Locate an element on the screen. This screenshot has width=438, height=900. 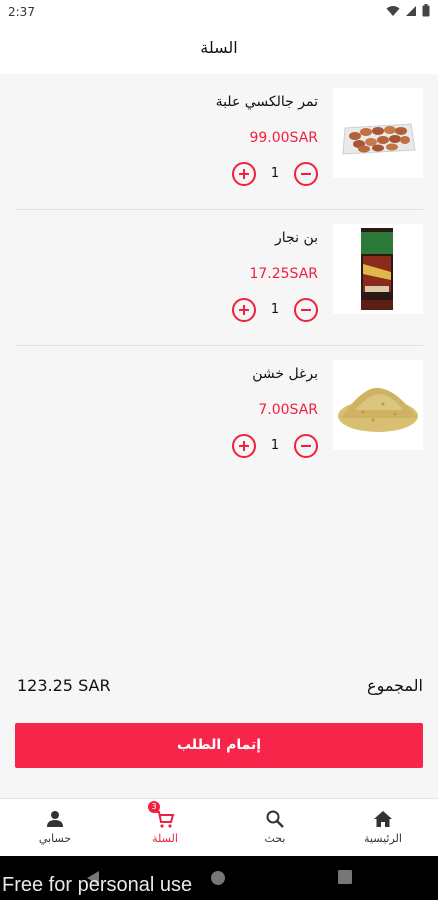
page-title: السلة is located at coordinates (219, 47).